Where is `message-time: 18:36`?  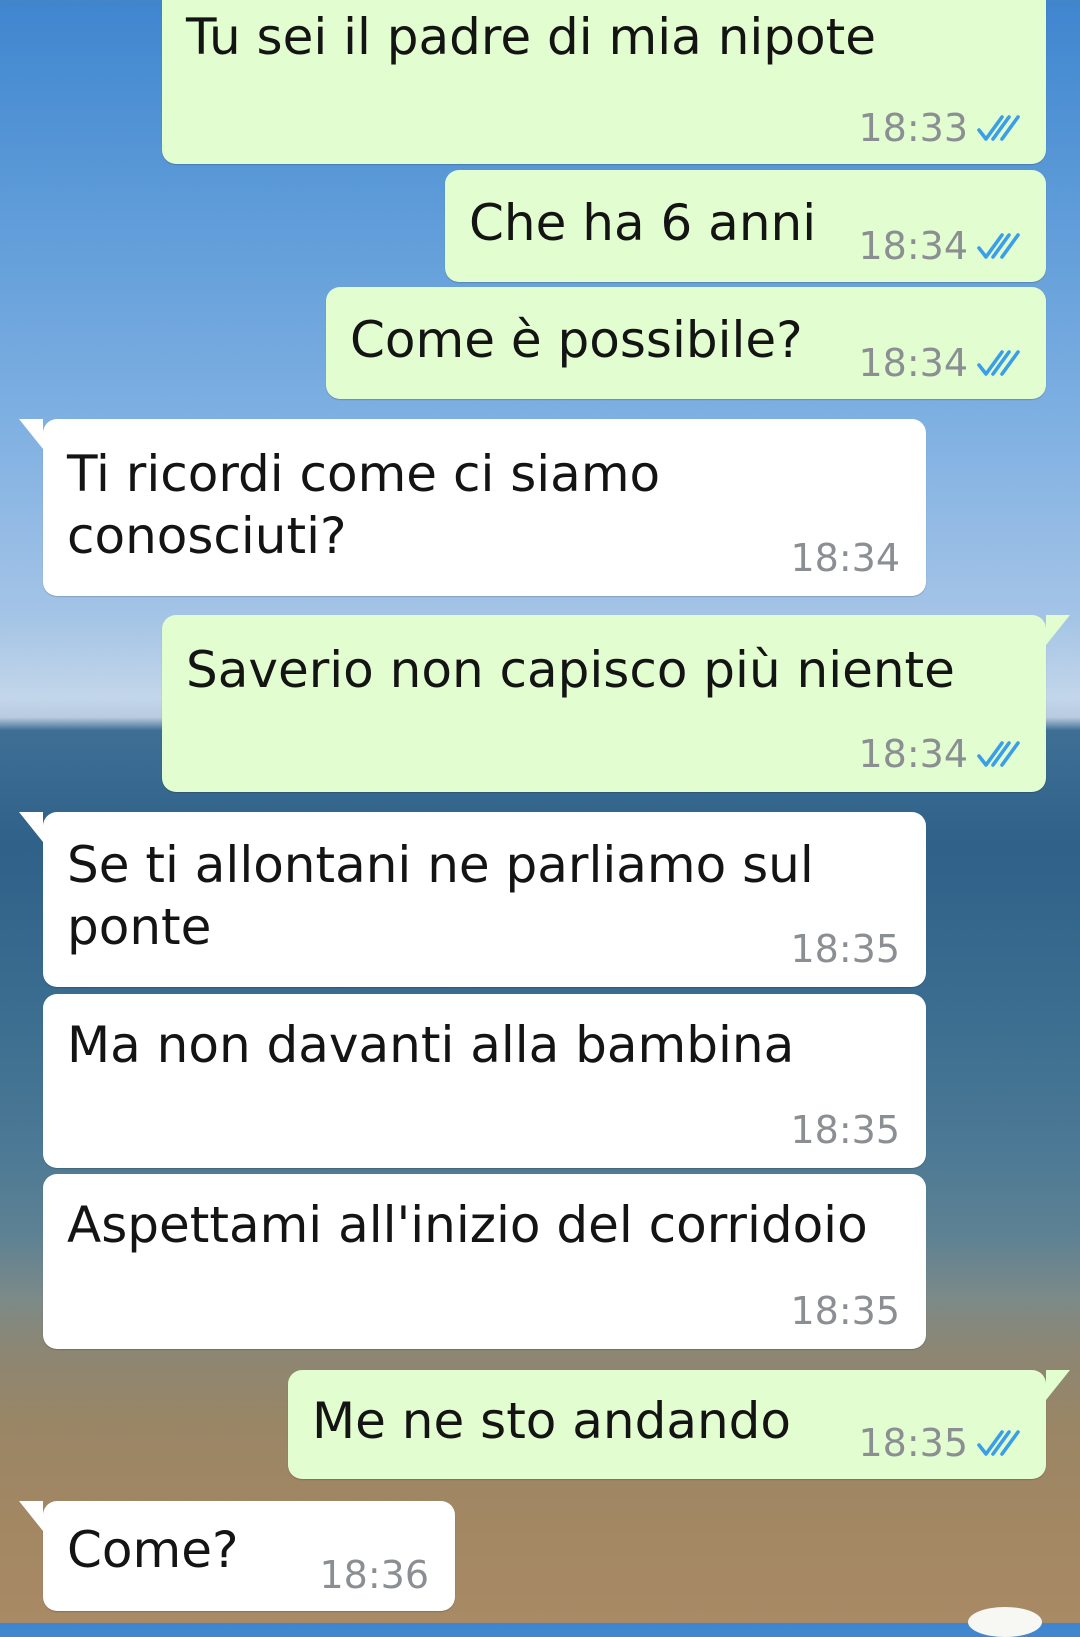 message-time: 18:36 is located at coordinates (374, 1575).